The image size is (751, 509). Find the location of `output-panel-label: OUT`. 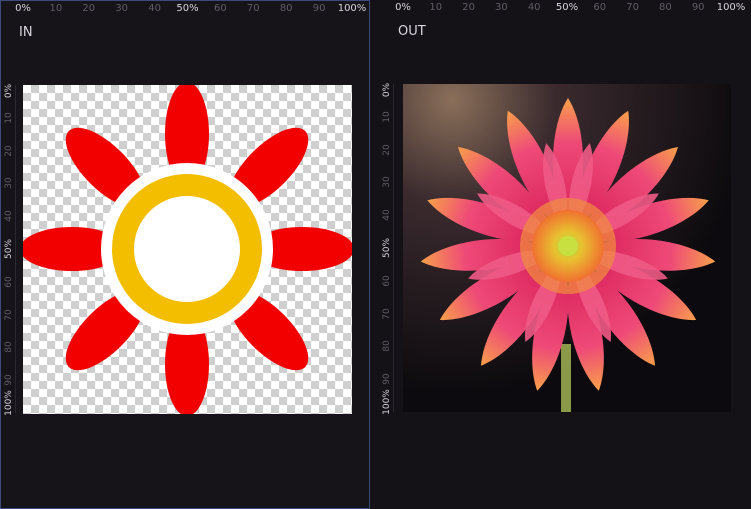

output-panel-label: OUT is located at coordinates (412, 31).